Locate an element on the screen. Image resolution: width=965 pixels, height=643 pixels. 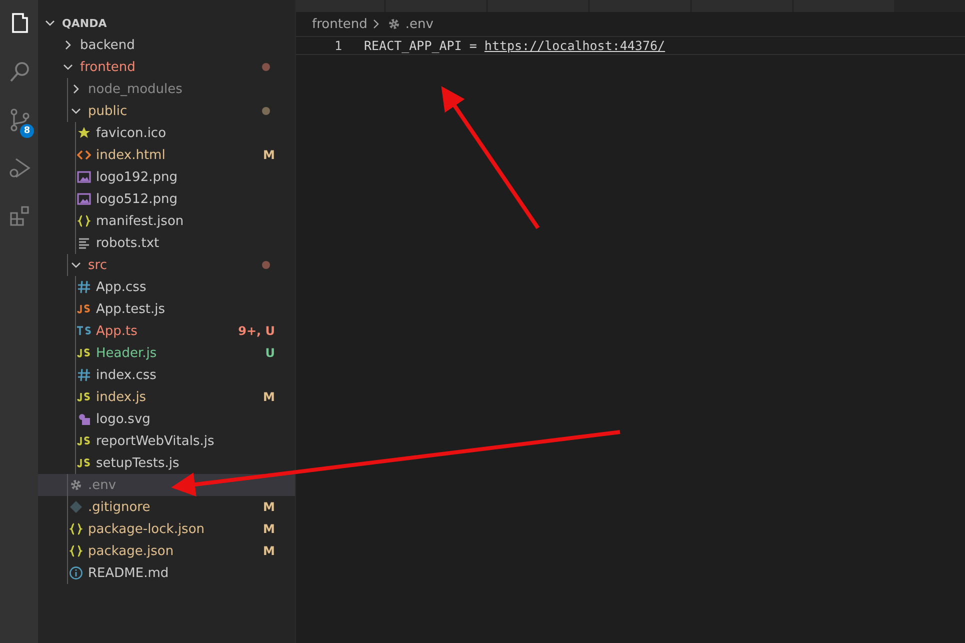
file-row: package-lock.json M is located at coordinates (166, 529).